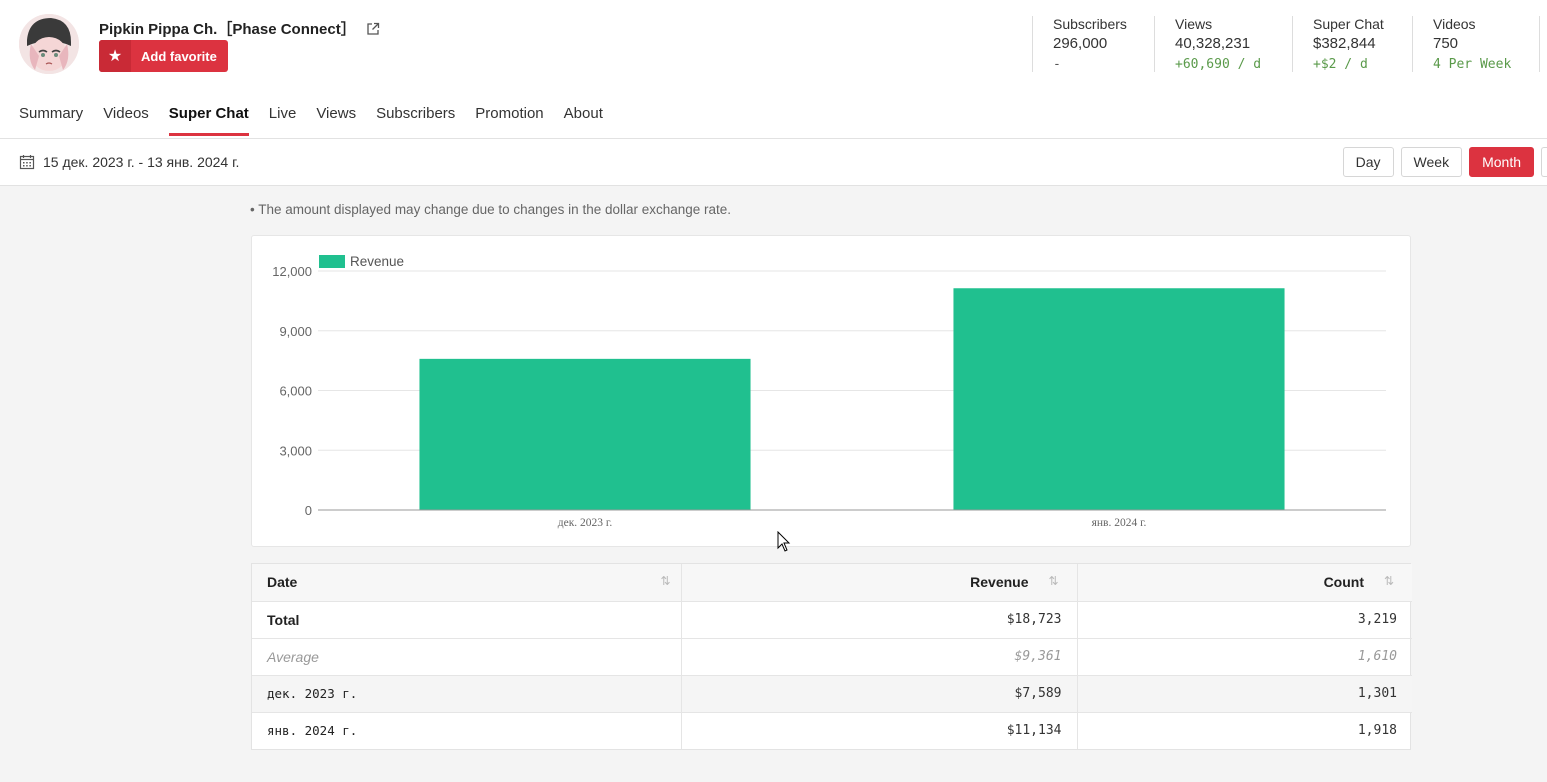  I want to click on period-selector: Day Week Month, so click(1444, 162).